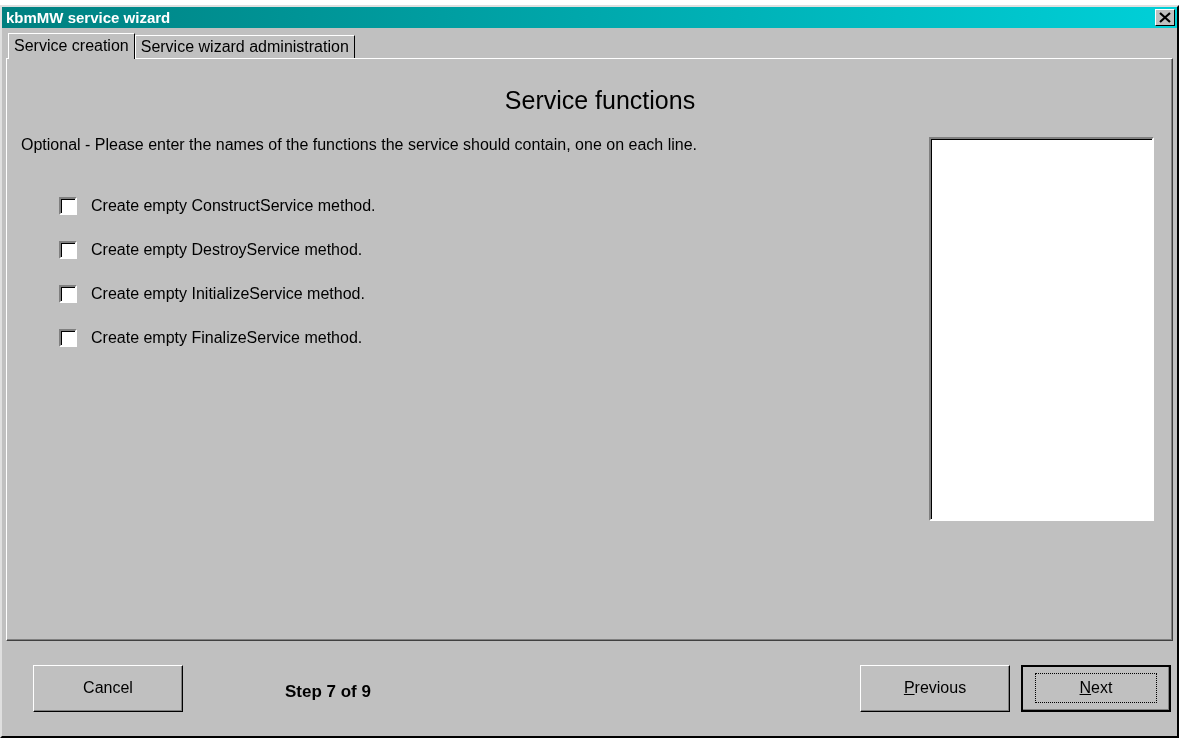  What do you see at coordinates (359, 144) in the screenshot?
I see `instructions-text: Optional - Please enter the names of the functions the service should contain, one on each line.` at bounding box center [359, 144].